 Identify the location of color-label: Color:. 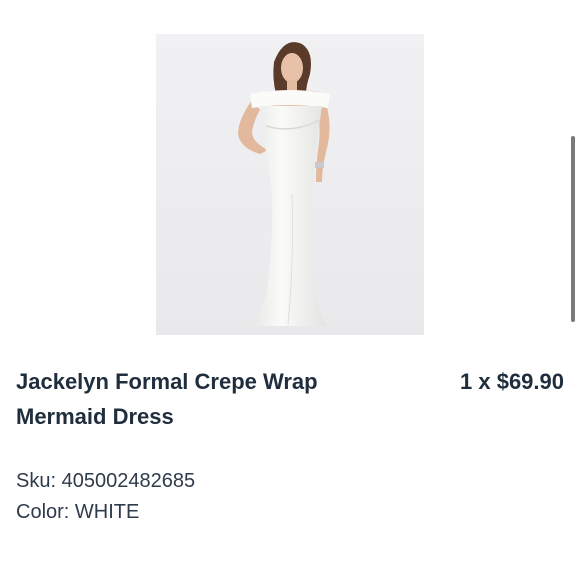
(43, 512).